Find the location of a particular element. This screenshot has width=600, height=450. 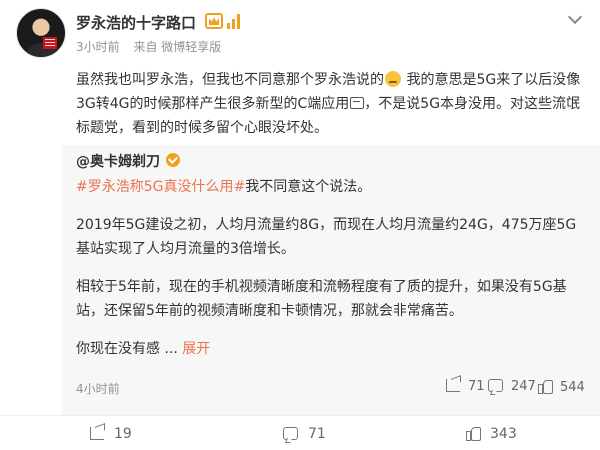

repost-like-button: 544 is located at coordinates (561, 387).